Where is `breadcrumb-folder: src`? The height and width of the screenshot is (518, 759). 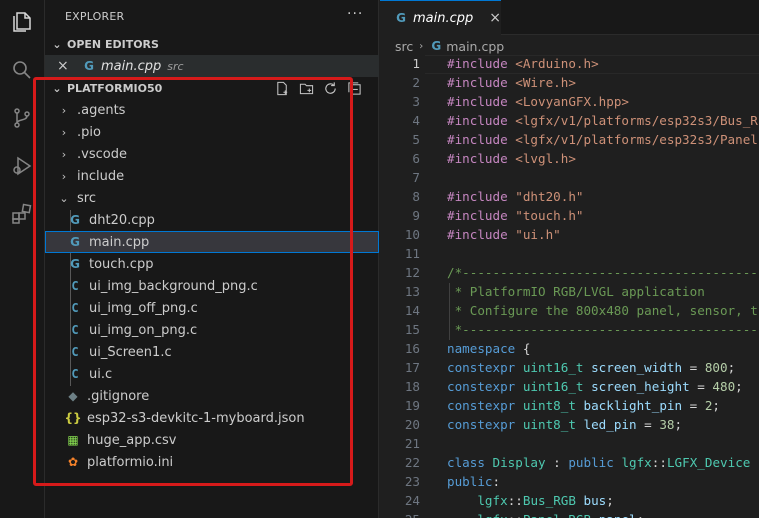 breadcrumb-folder: src is located at coordinates (404, 46).